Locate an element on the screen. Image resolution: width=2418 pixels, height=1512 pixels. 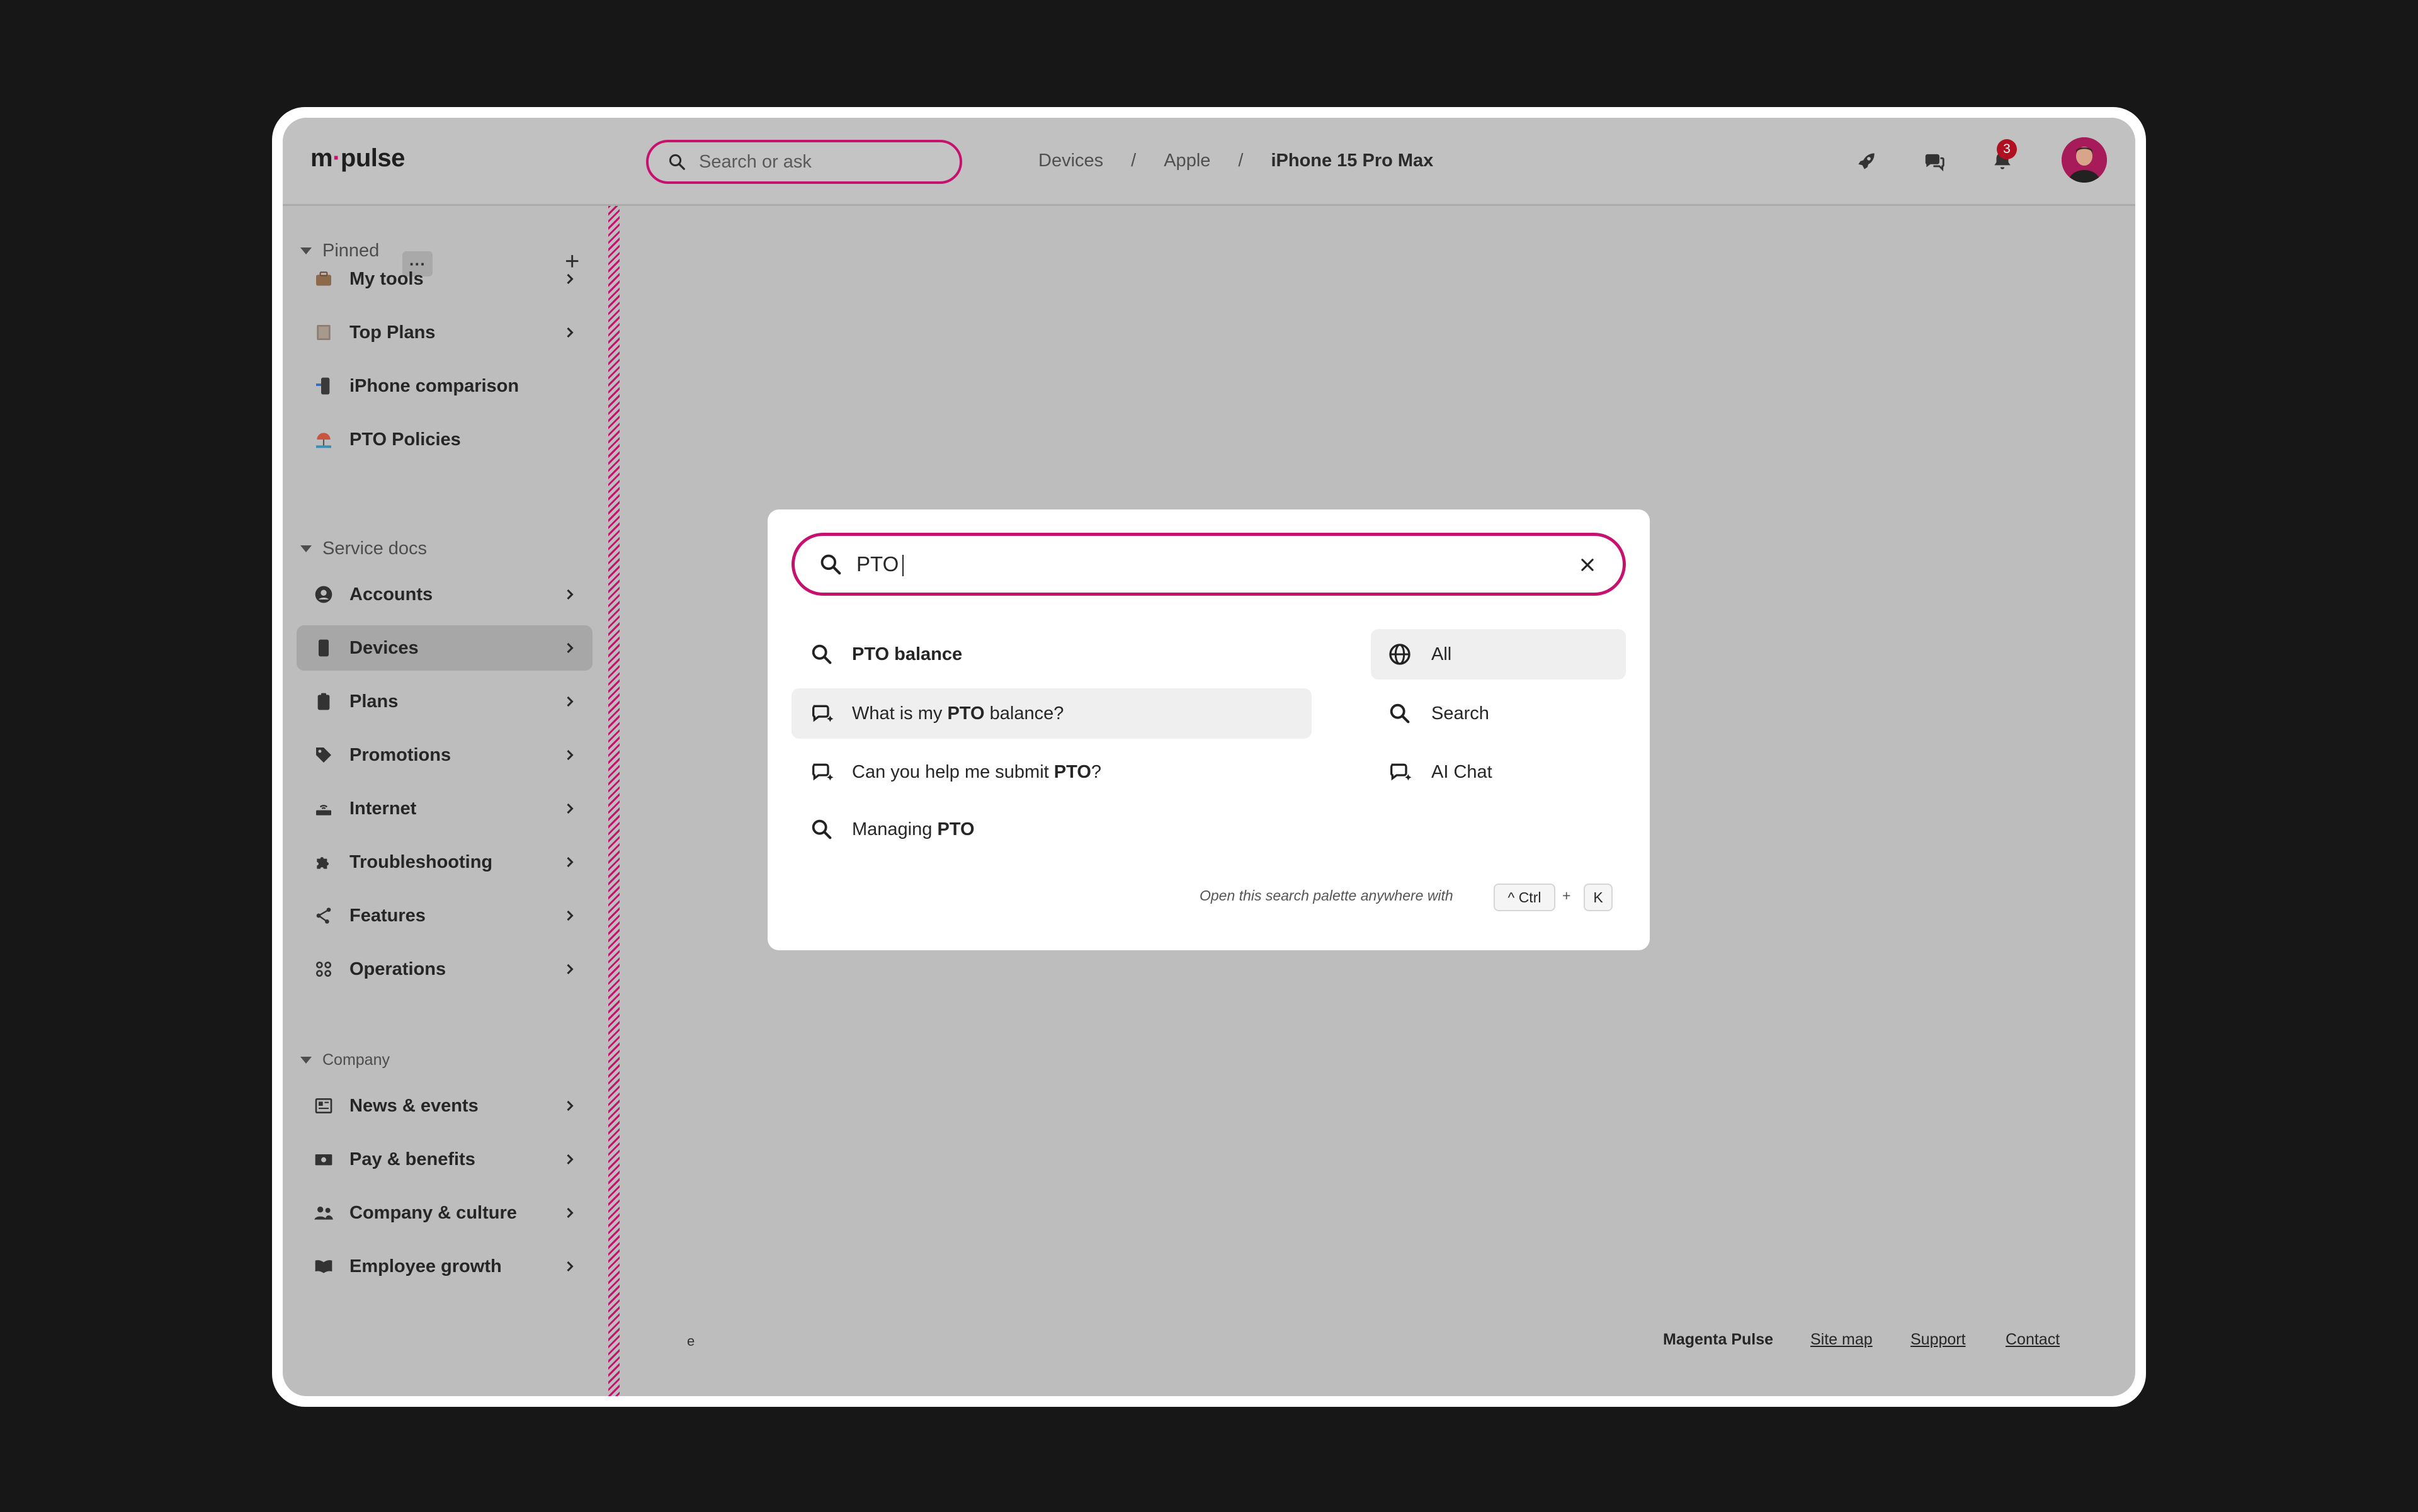
people-icon is located at coordinates (323, 1213).